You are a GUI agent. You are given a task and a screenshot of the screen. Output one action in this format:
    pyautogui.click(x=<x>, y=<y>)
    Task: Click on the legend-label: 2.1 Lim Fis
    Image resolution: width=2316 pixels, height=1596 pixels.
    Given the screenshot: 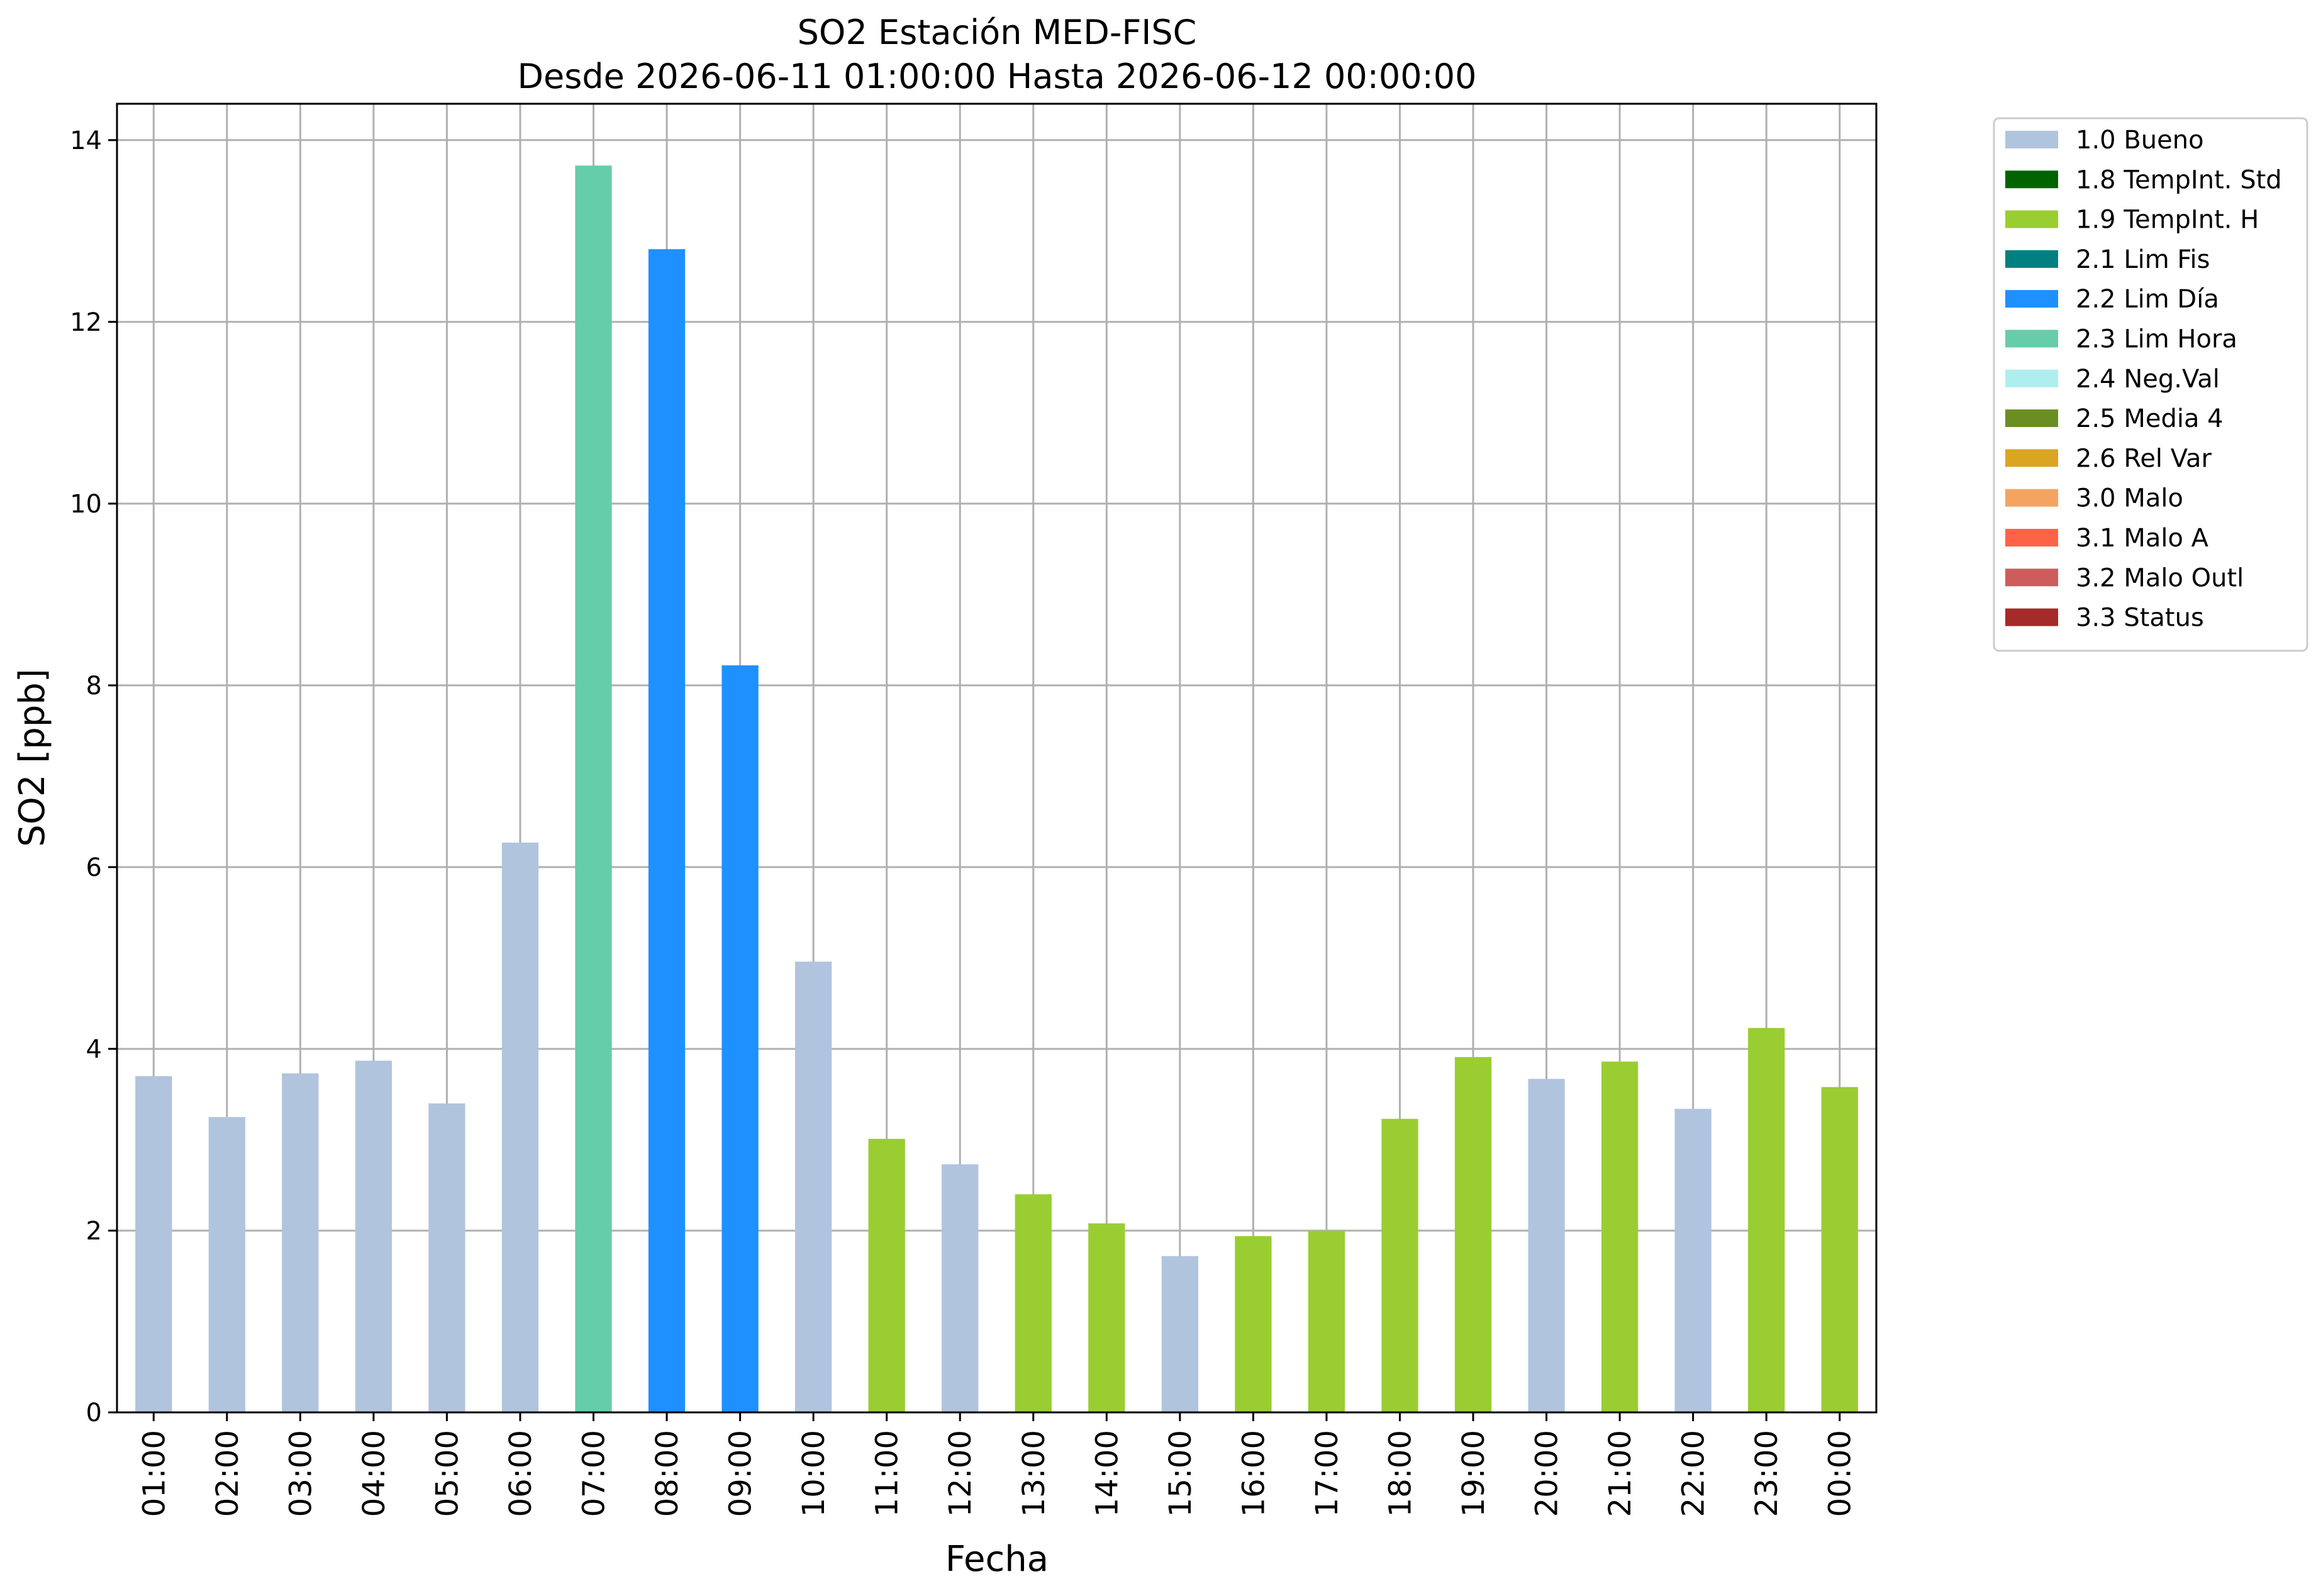 What is the action you would take?
    pyautogui.click(x=2143, y=259)
    